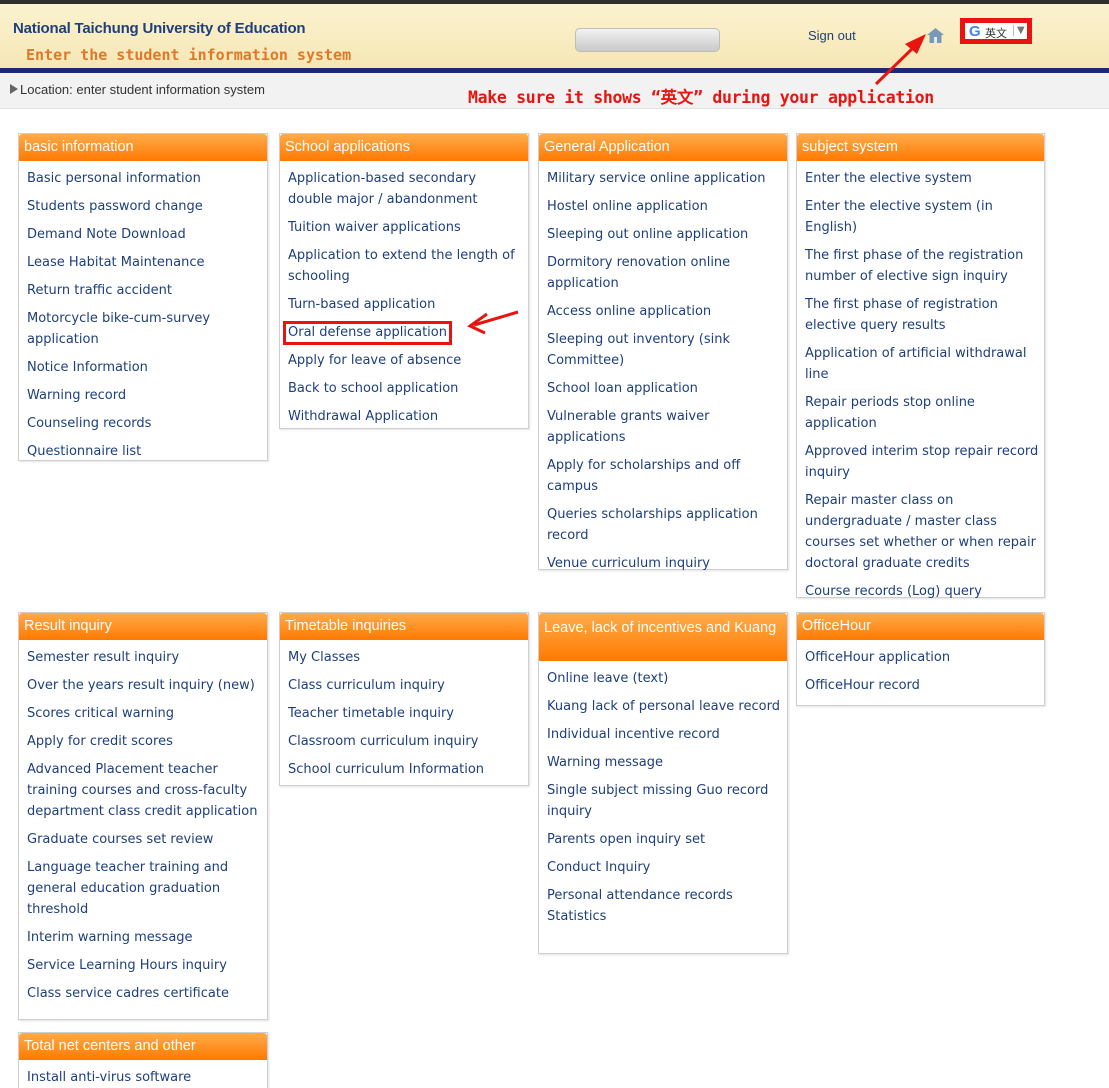 This screenshot has height=1088, width=1109. What do you see at coordinates (877, 657) in the screenshot?
I see `menu-link: OfficeHour application` at bounding box center [877, 657].